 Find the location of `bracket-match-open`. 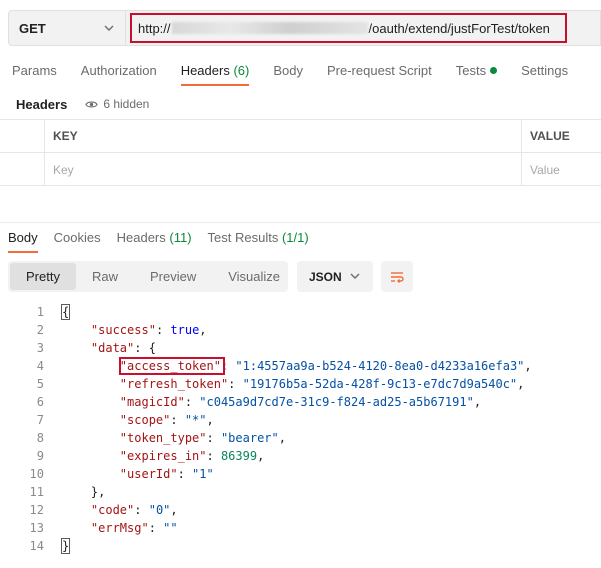

bracket-match-open is located at coordinates (65, 312).